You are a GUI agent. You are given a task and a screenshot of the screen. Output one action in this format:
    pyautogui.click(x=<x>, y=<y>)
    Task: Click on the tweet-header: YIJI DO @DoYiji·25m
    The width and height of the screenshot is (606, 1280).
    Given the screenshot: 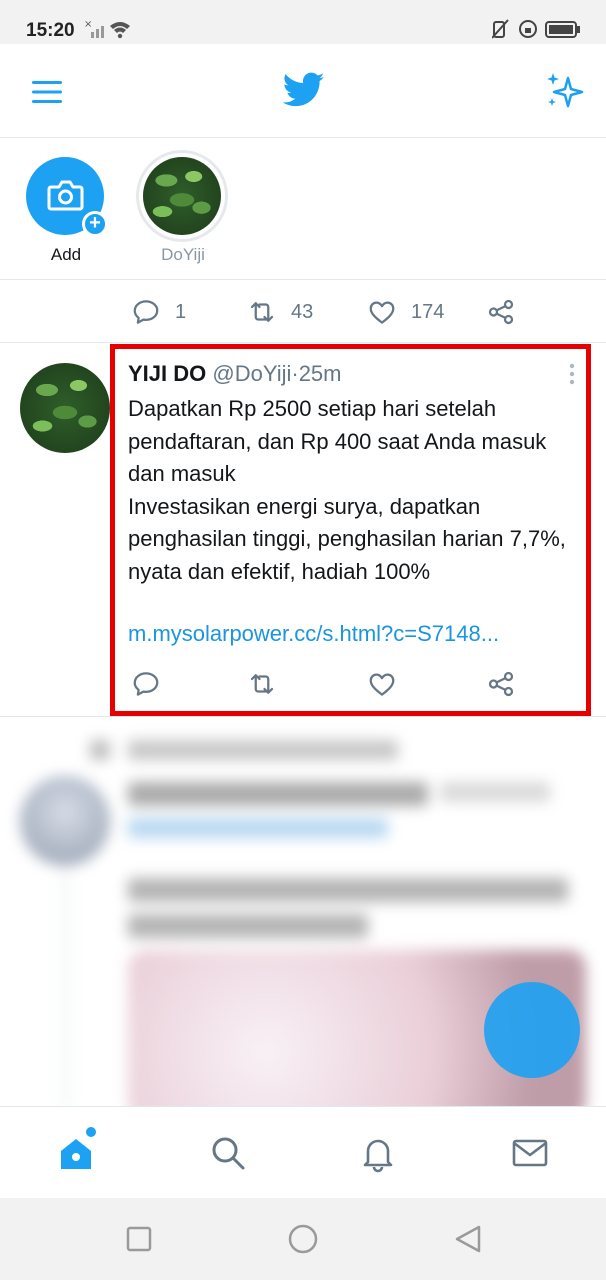 What is the action you would take?
    pyautogui.click(x=234, y=374)
    